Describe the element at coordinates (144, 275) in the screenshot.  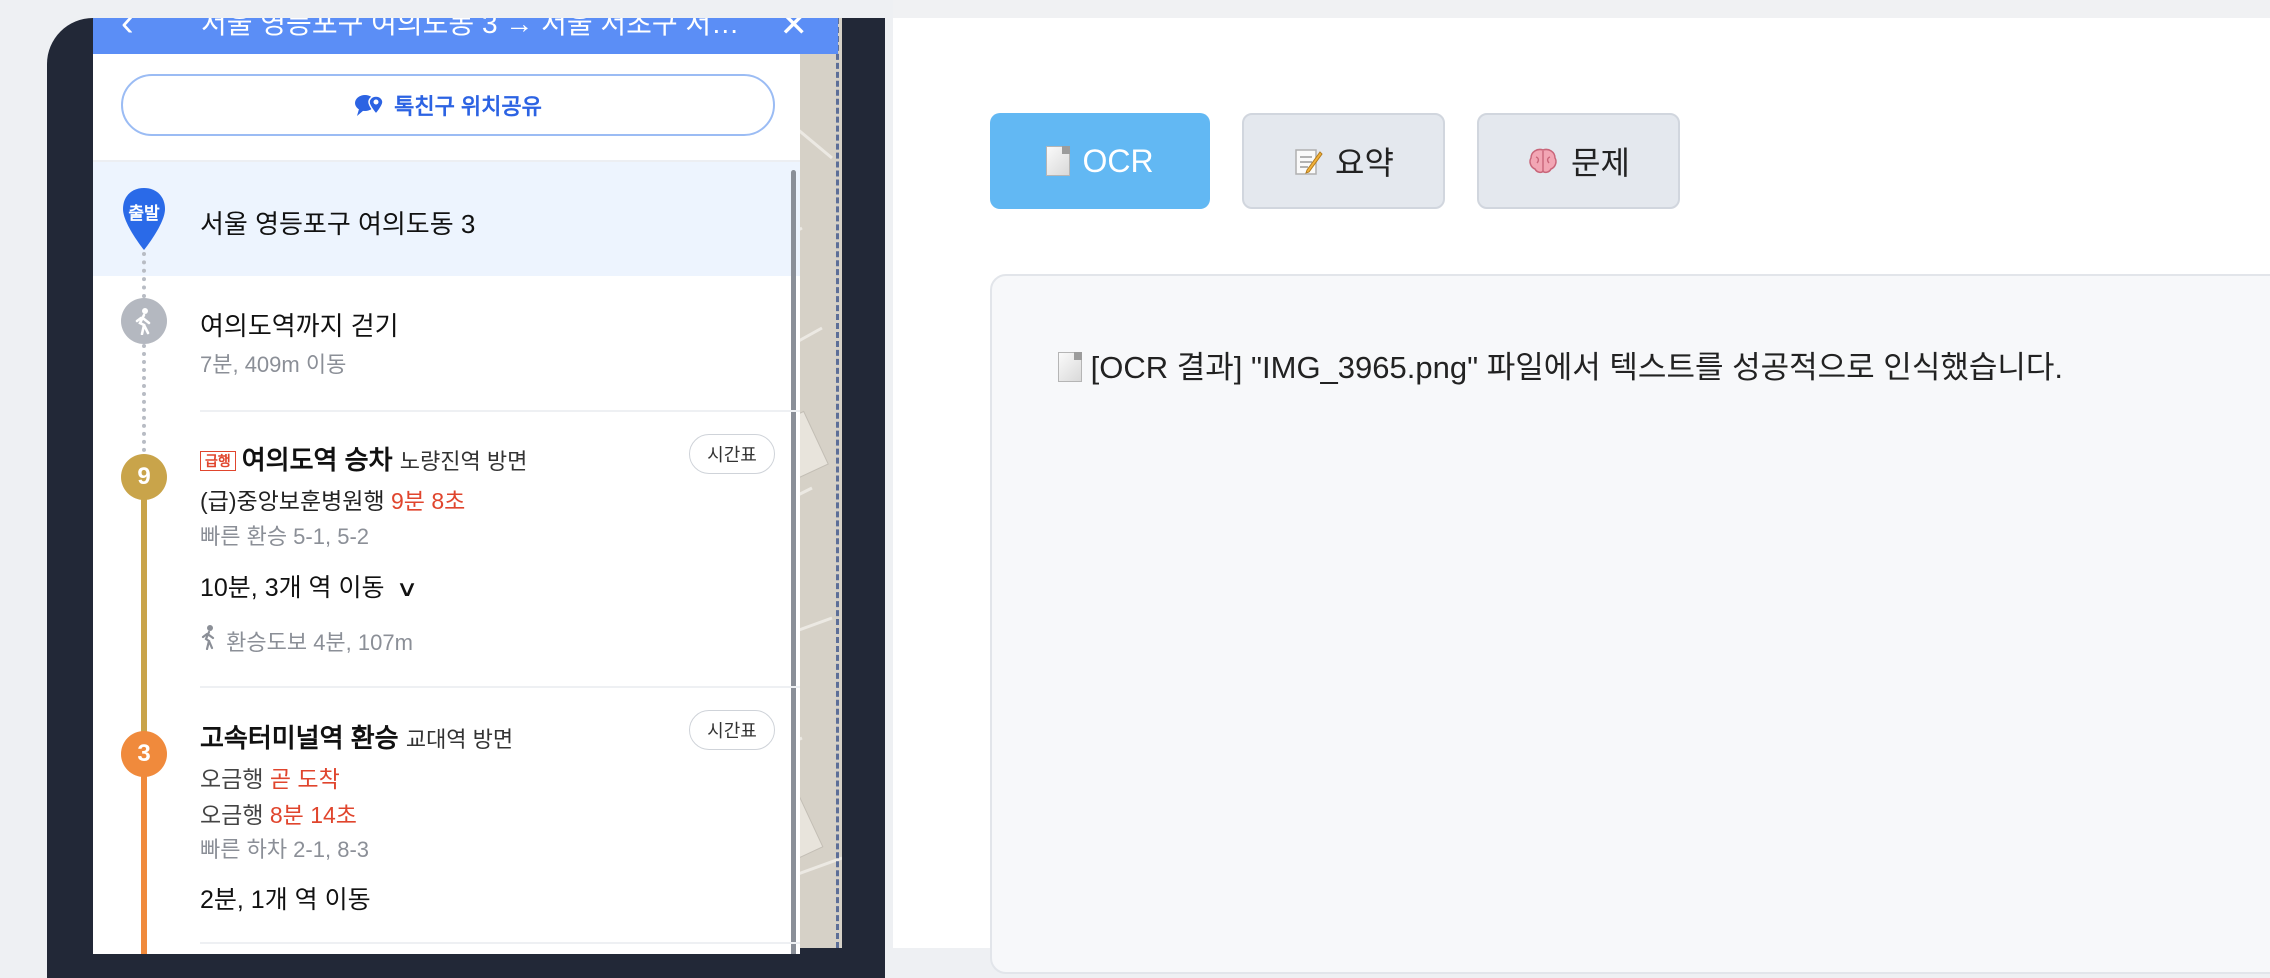
I see `walk-path-dots` at that location.